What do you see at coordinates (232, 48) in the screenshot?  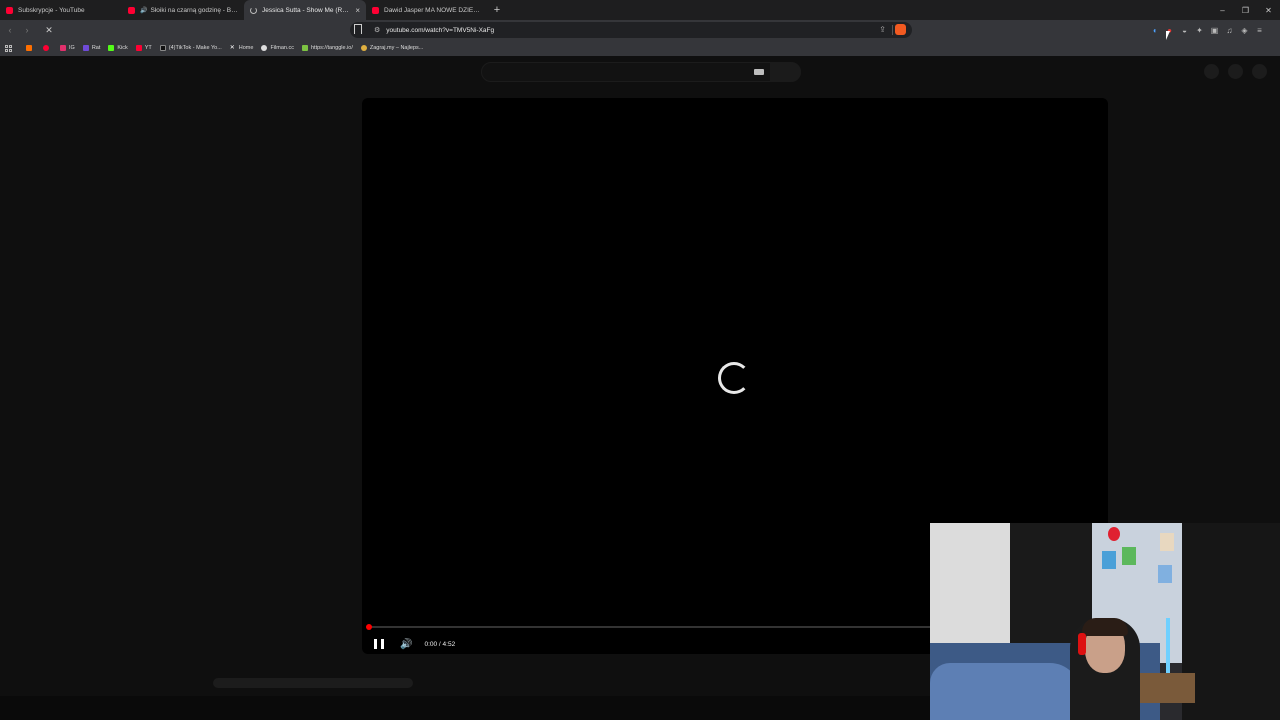 I see `x-icon: ✕` at bounding box center [232, 48].